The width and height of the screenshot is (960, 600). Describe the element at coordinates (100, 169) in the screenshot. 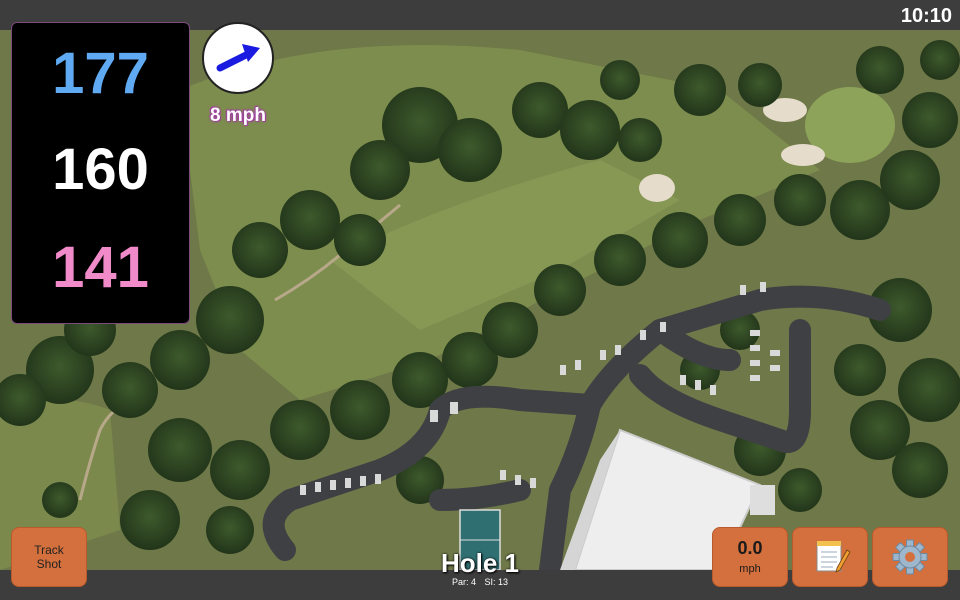

I see `middle-distance: 160` at that location.